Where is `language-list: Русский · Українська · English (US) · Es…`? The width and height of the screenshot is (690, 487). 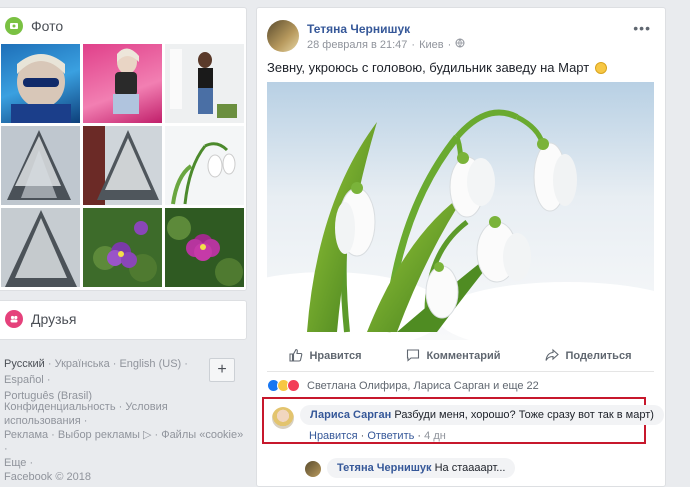
language-list: Русский · Українська · English (US) · Es… is located at coordinates (96, 380).